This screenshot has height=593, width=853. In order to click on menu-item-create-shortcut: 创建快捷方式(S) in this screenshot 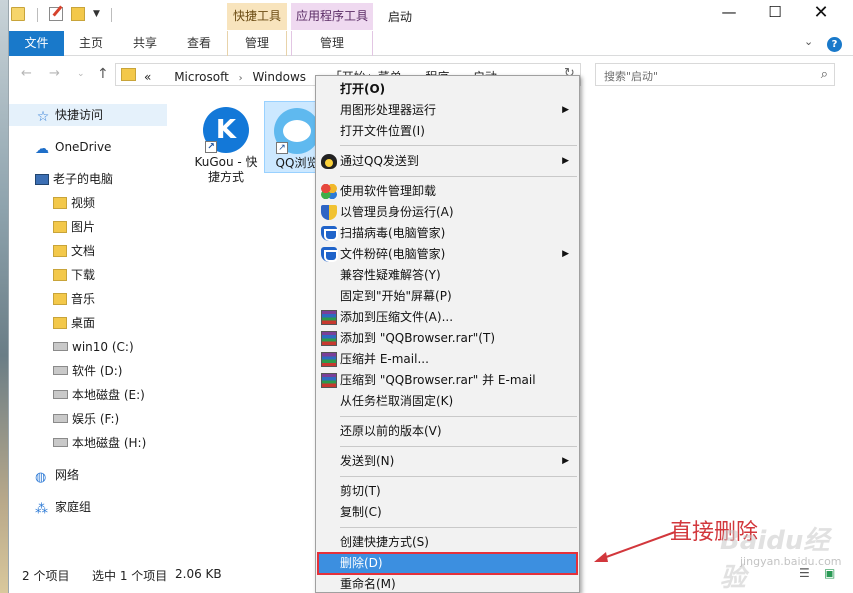, I will do `click(447, 542)`.